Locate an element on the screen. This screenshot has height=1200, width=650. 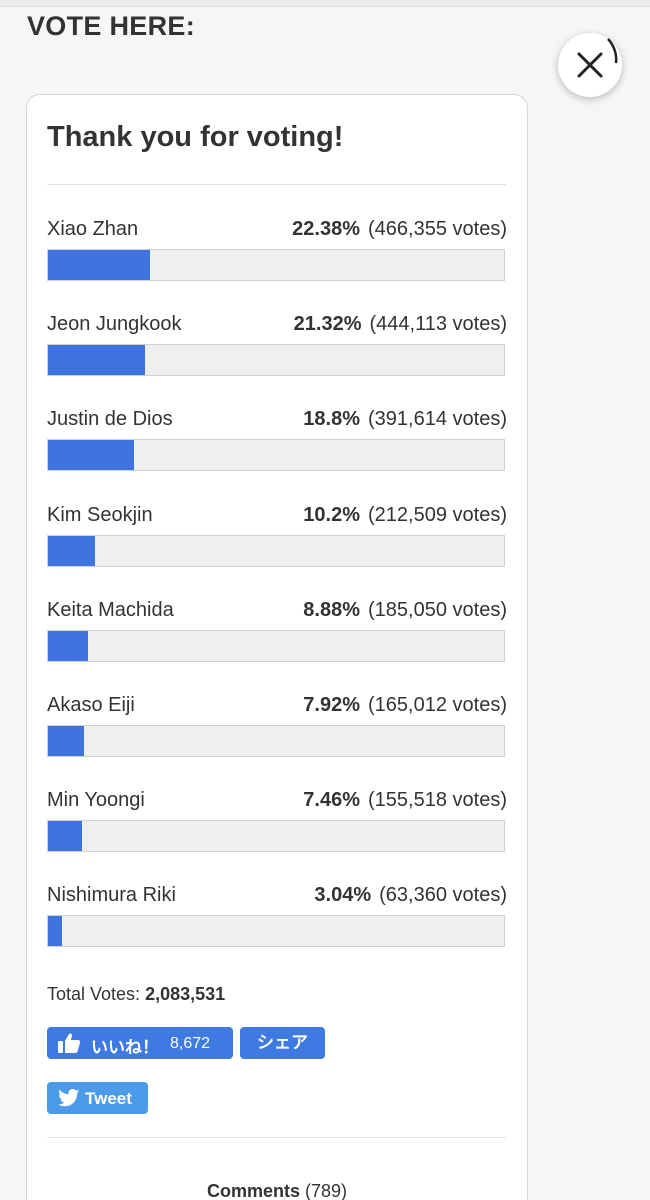
candidate-stats: 7.46% (155,518 votes) is located at coordinates (405, 800).